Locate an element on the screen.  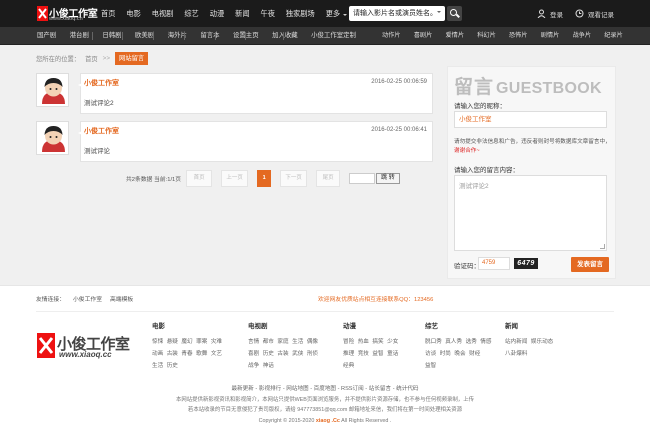
category-link: 经典 is located at coordinates (348, 366).